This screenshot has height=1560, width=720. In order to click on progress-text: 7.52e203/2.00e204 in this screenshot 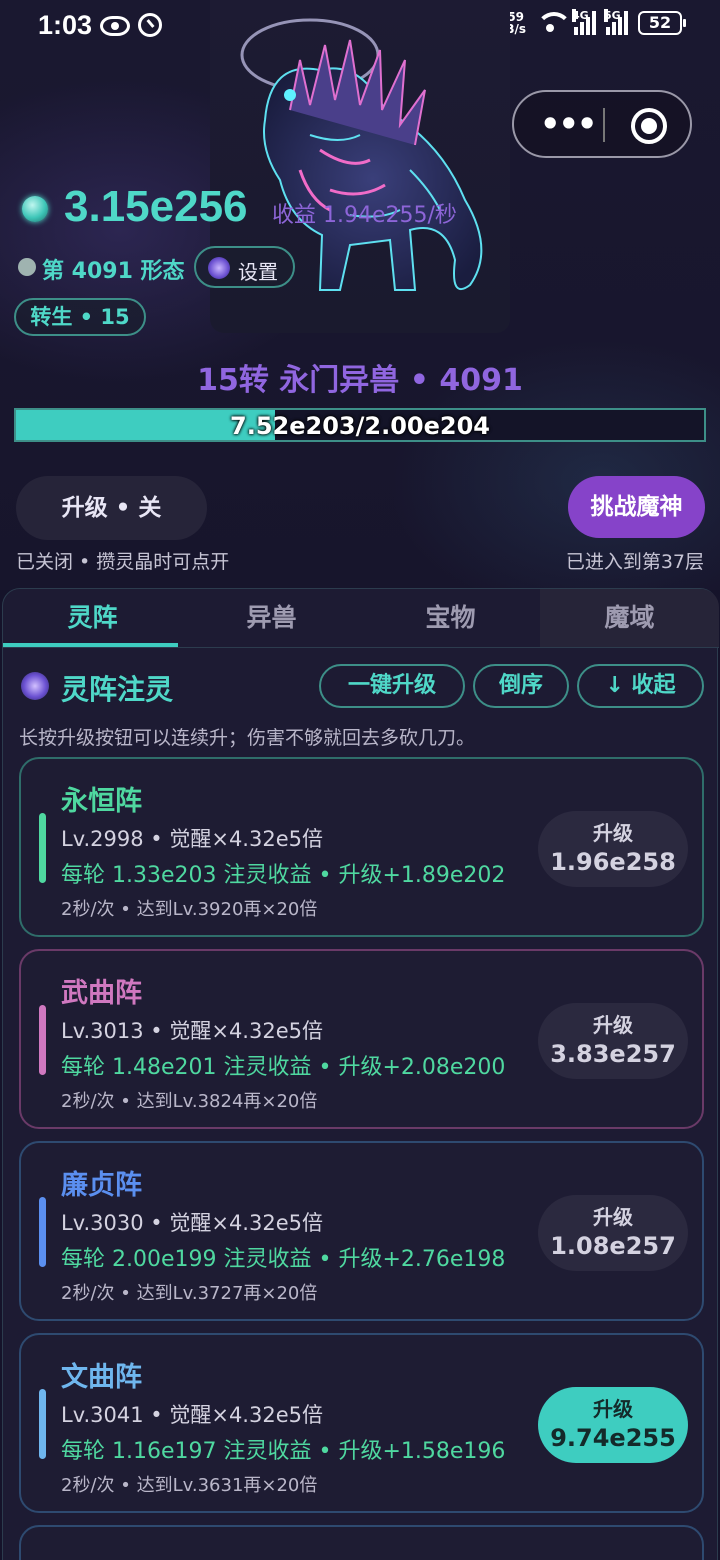, I will do `click(360, 426)`.